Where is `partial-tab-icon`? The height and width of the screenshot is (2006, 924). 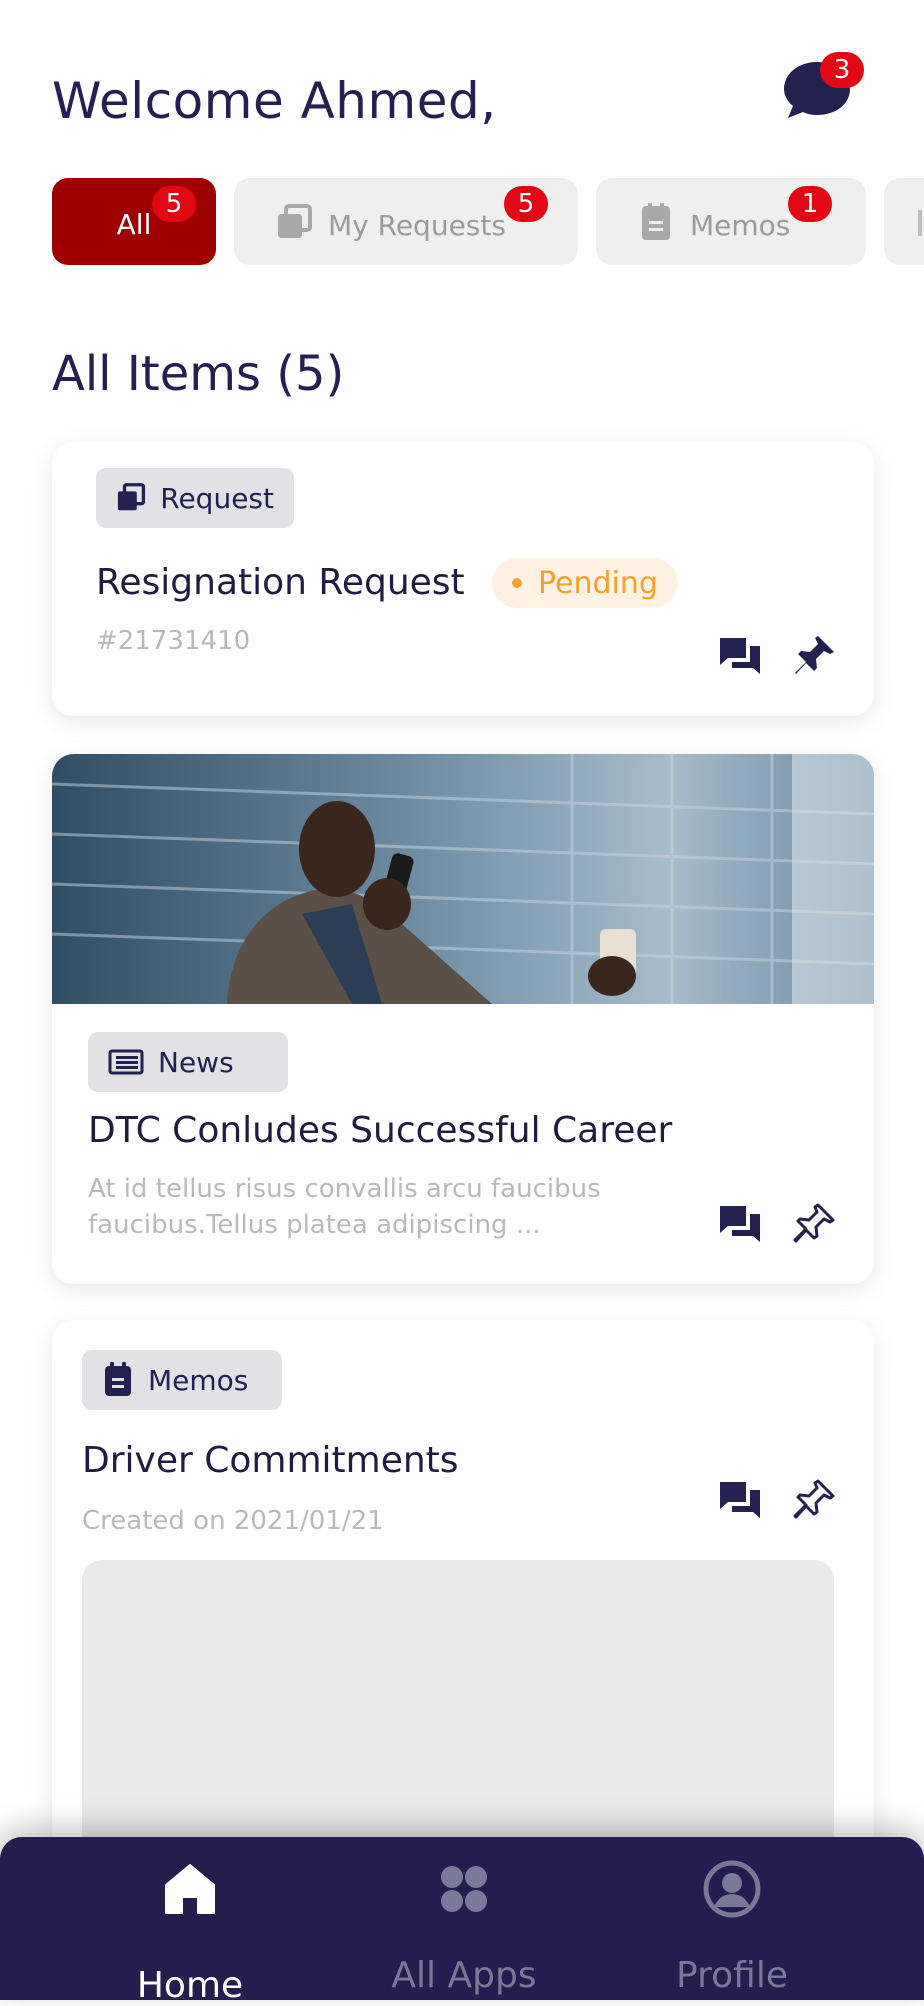 partial-tab-icon is located at coordinates (920, 222).